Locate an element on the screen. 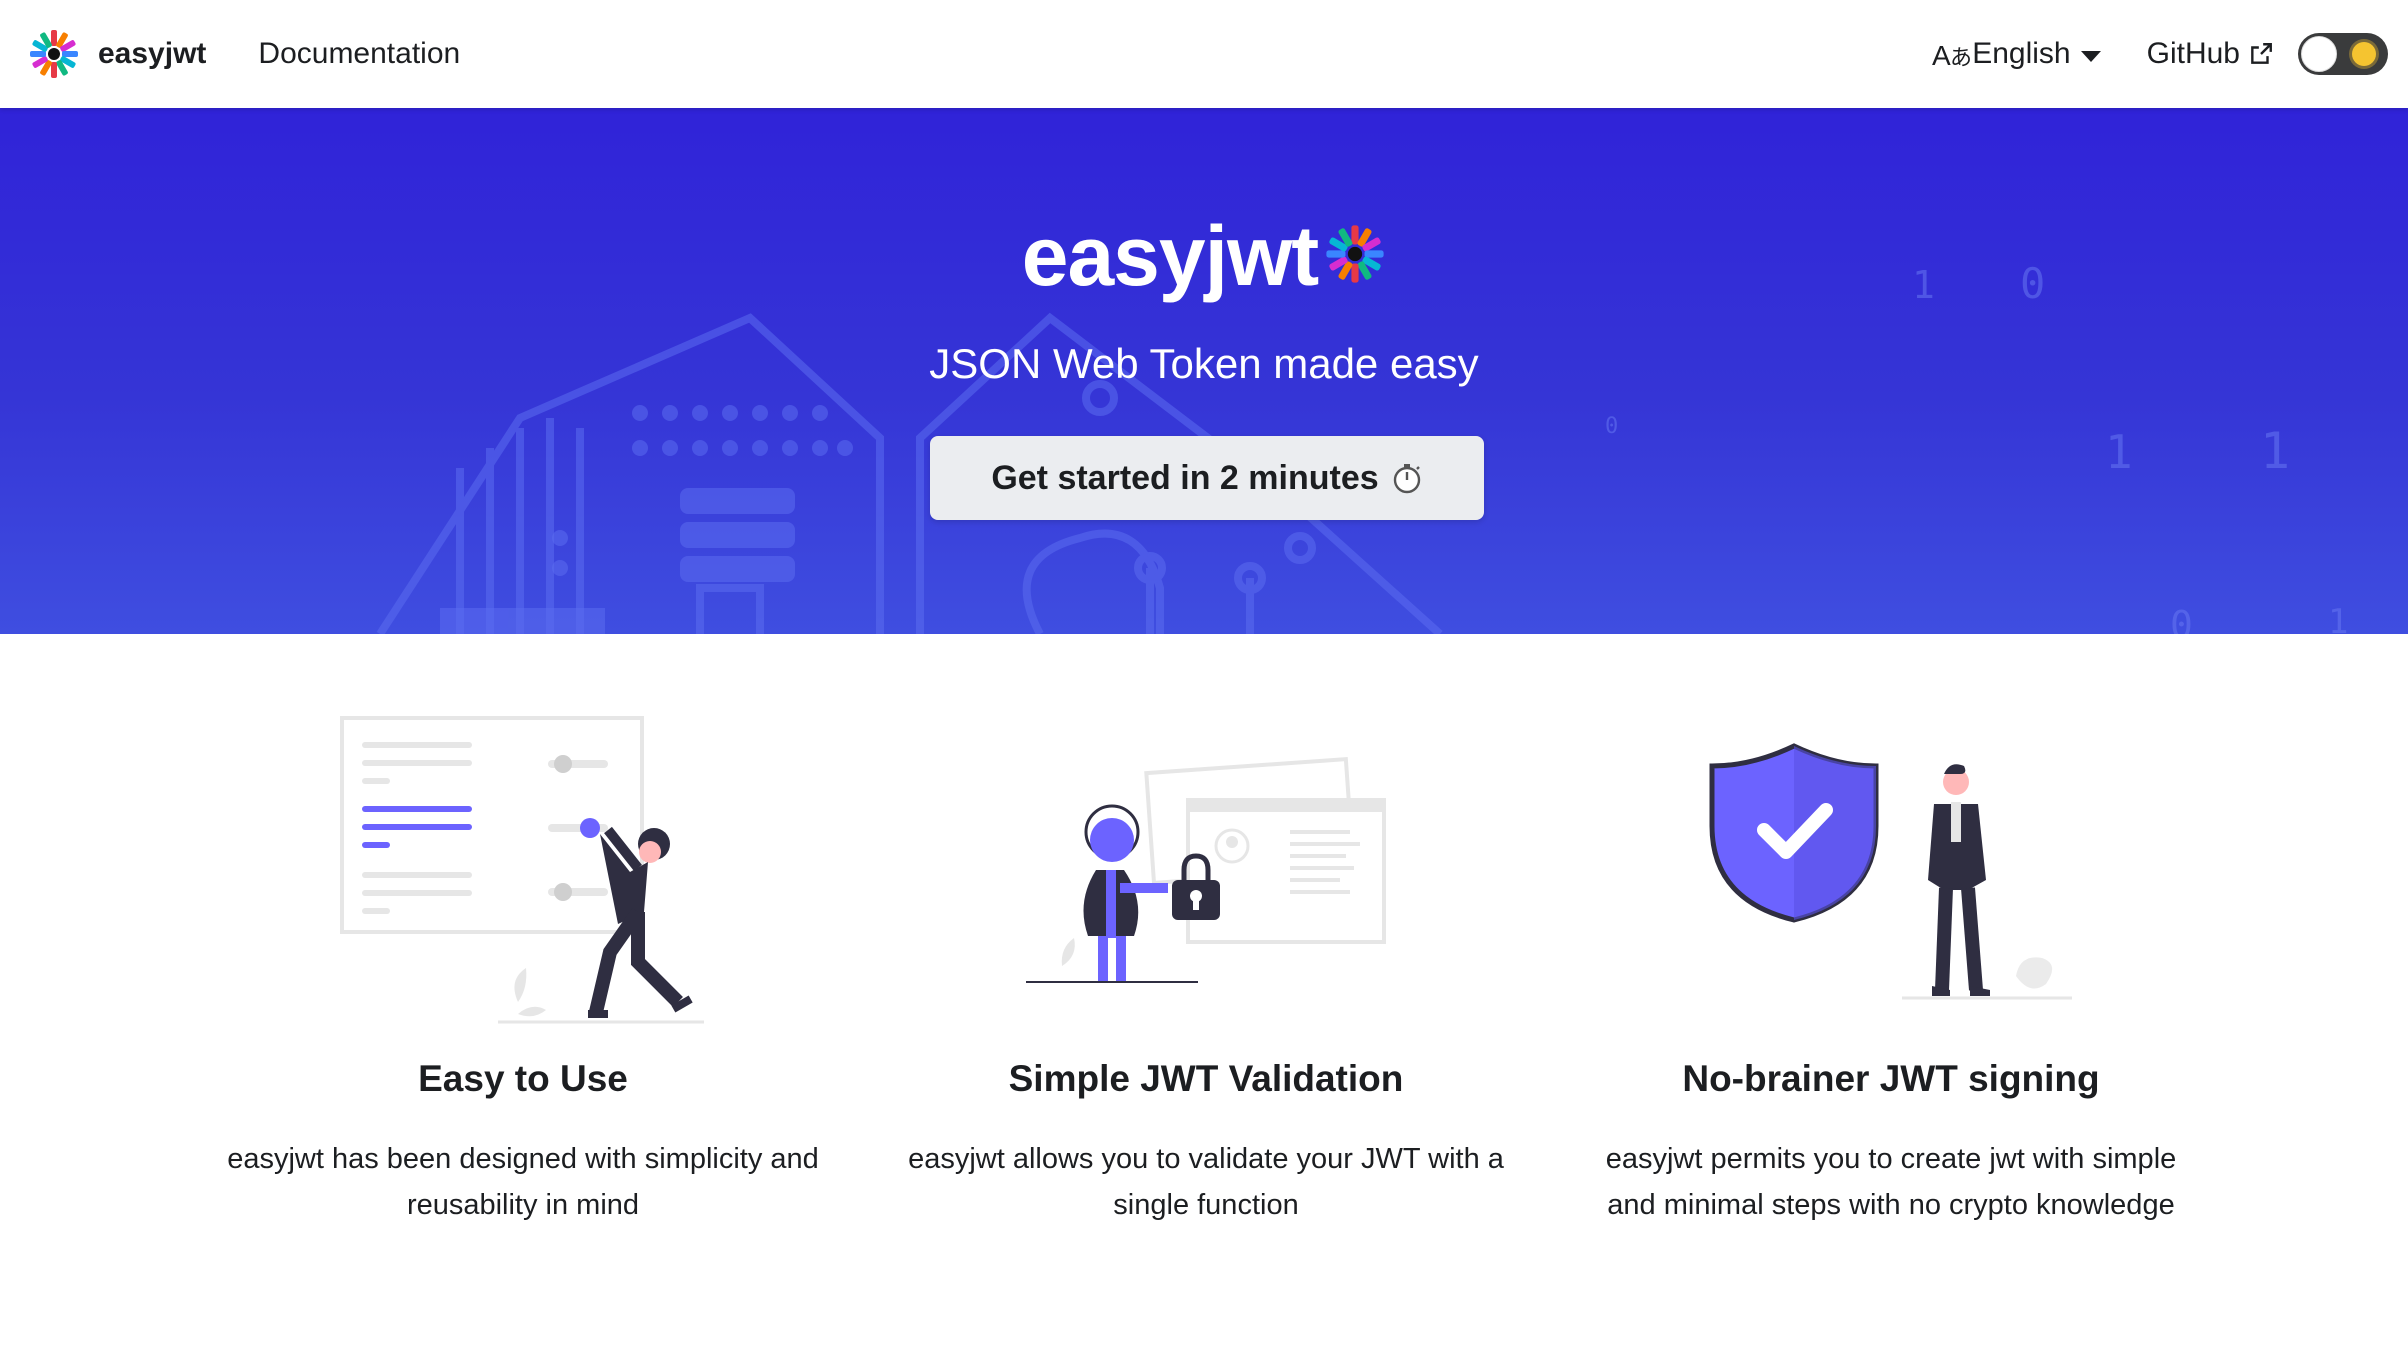 The image size is (2408, 1352). github-link: GitHub is located at coordinates (2210, 54).